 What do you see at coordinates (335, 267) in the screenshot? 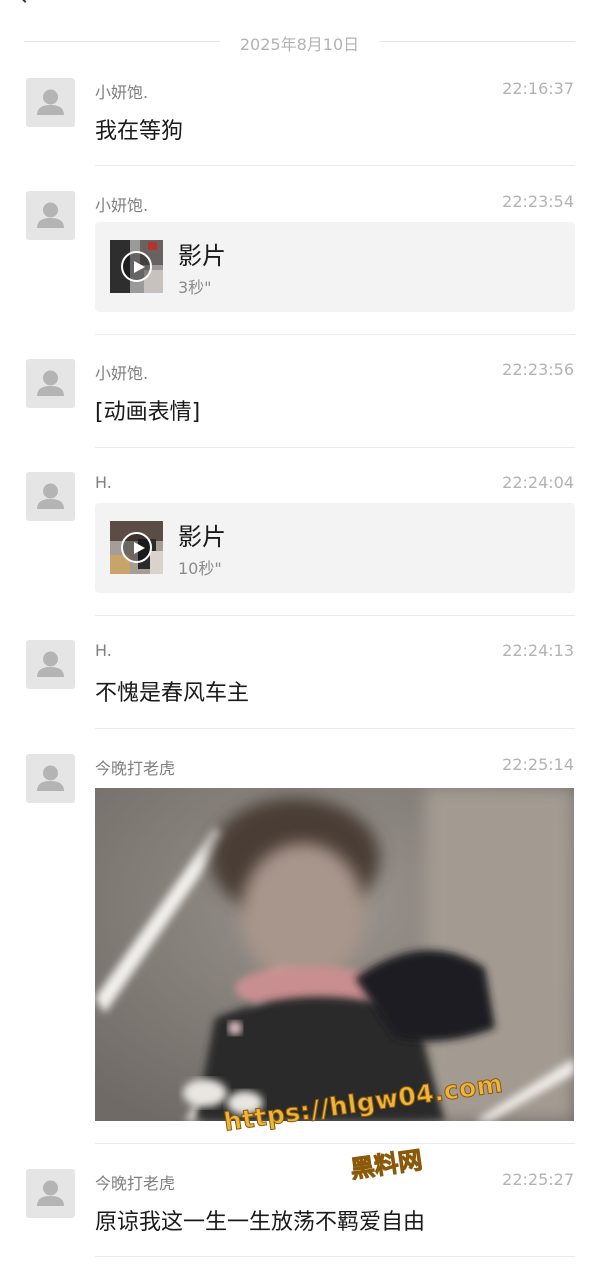
I see `video-message-card: 影片 3秒"` at bounding box center [335, 267].